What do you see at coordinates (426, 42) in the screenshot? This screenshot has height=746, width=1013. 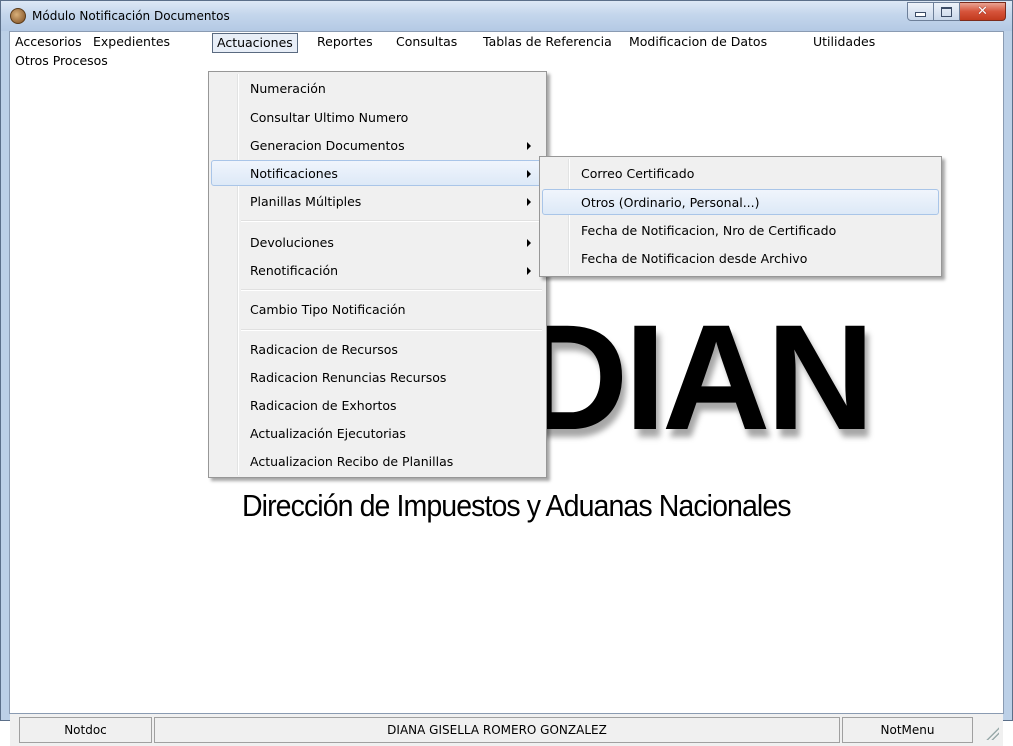 I see `menu-consultas: Consultas` at bounding box center [426, 42].